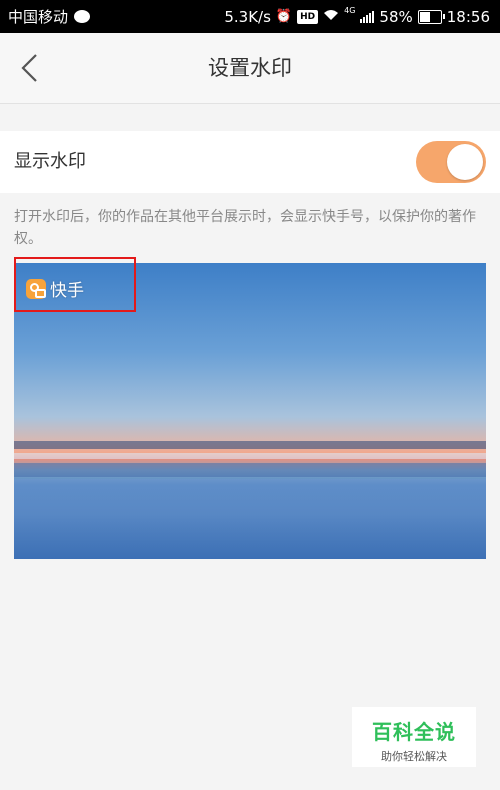 The image size is (500, 790). Describe the element at coordinates (38, 17) in the screenshot. I see `carrier-label: 中国移动` at that location.